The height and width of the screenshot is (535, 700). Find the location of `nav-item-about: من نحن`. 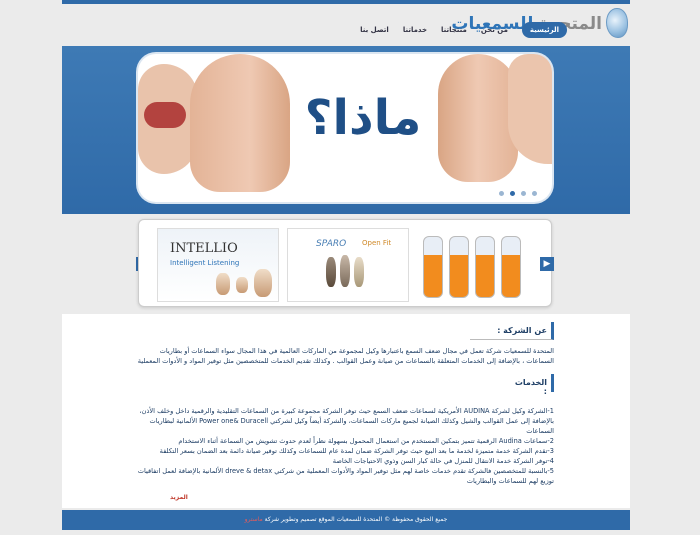

nav-item-about: من نحن is located at coordinates (494, 30).